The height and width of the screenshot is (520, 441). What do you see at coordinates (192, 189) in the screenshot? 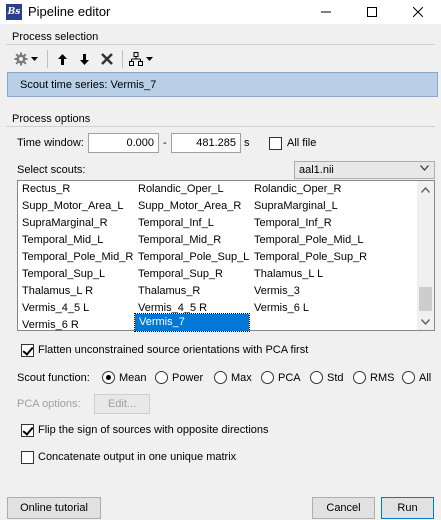
I see `list-item: Rolandic_Oper_L` at bounding box center [192, 189].